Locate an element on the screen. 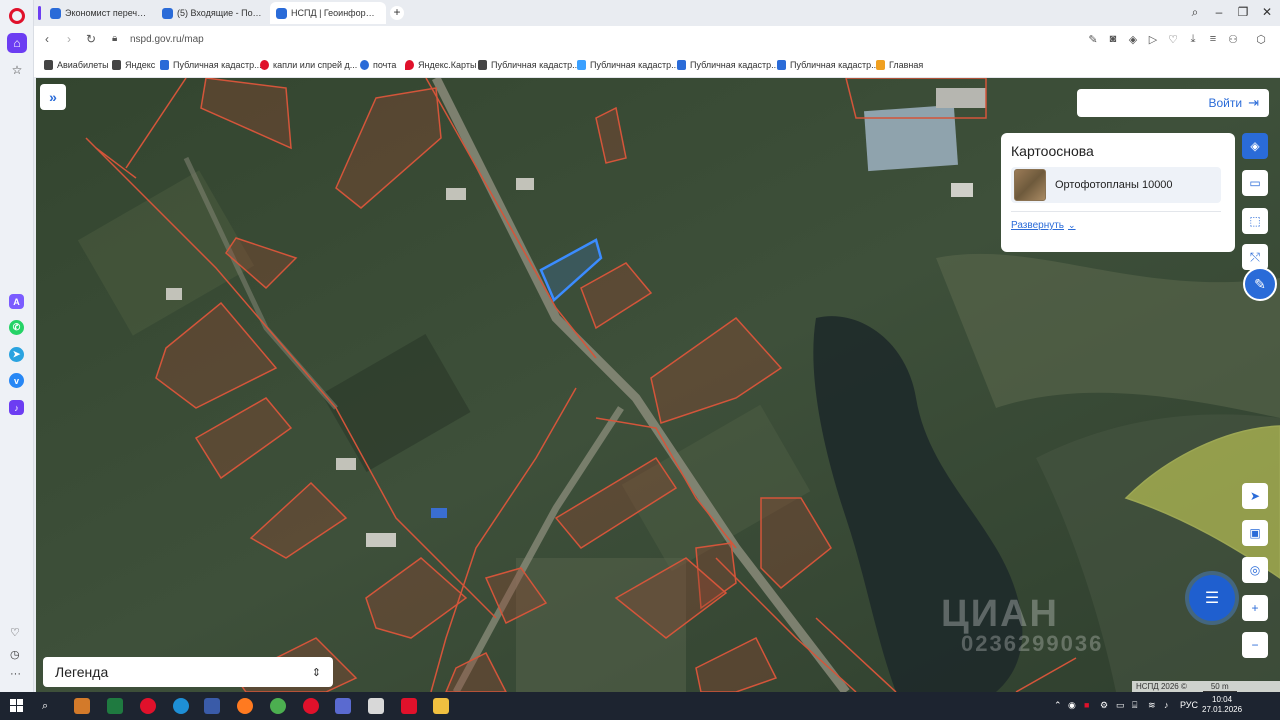  share-tool-button: ⤲ is located at coordinates (1255, 257).